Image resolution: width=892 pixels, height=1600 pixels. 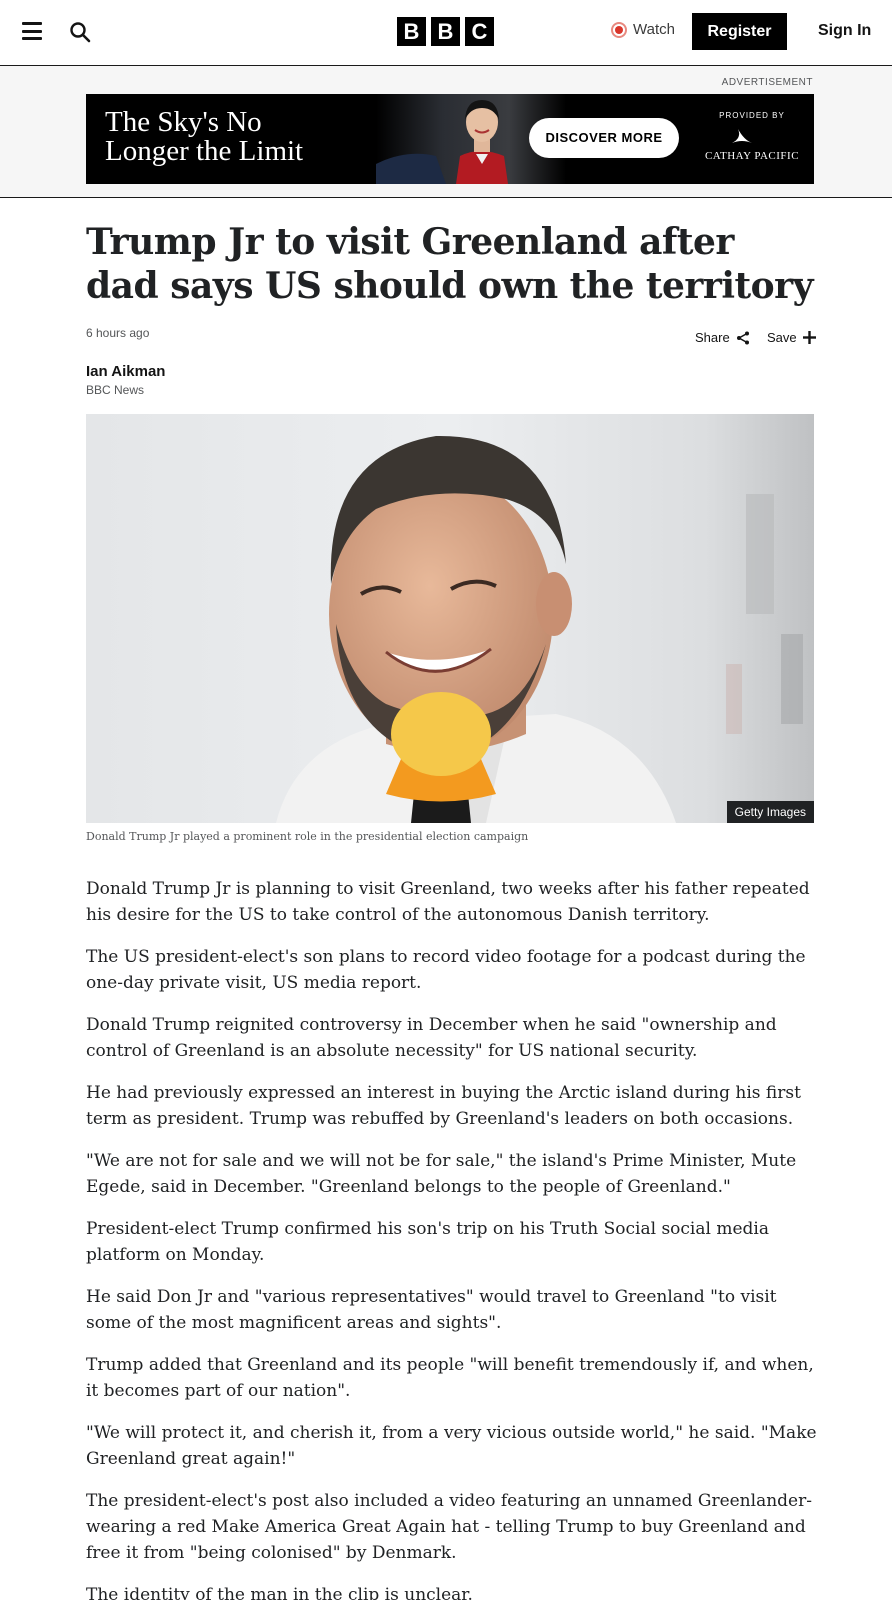 I want to click on ad-label: ADVERTISEMENT, so click(x=767, y=82).